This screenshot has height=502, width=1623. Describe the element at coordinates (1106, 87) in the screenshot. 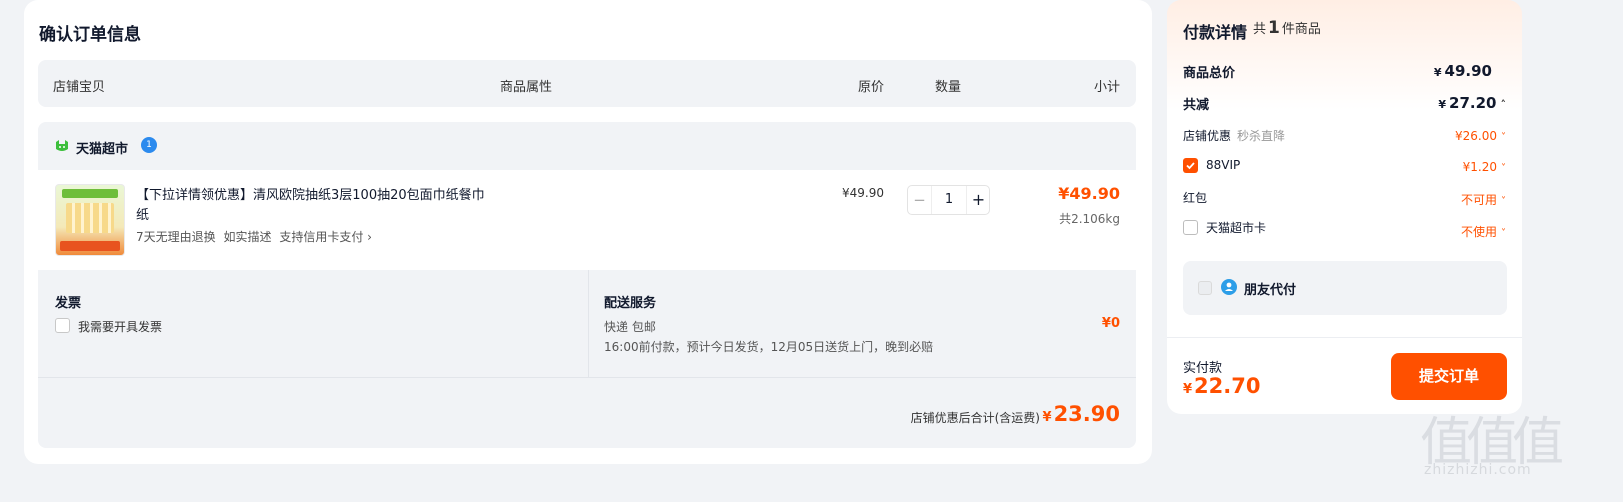

I see `header-subtotal: 小计` at that location.